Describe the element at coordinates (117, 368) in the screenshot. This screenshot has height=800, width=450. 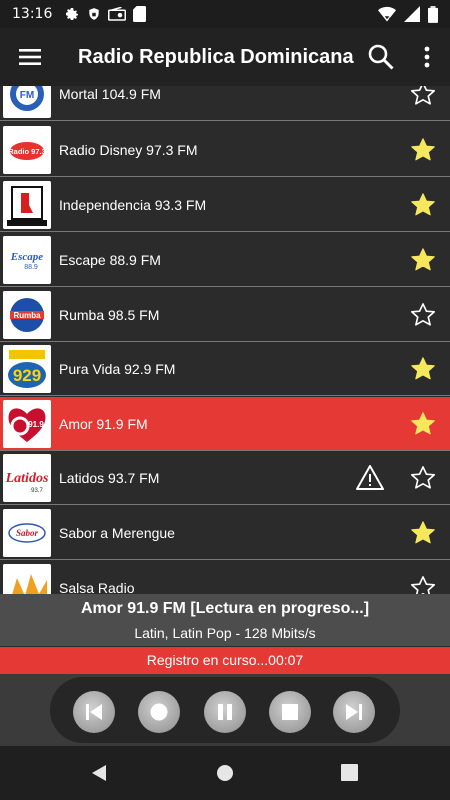
I see `station-name: Pura Vida 92.9 FM` at that location.